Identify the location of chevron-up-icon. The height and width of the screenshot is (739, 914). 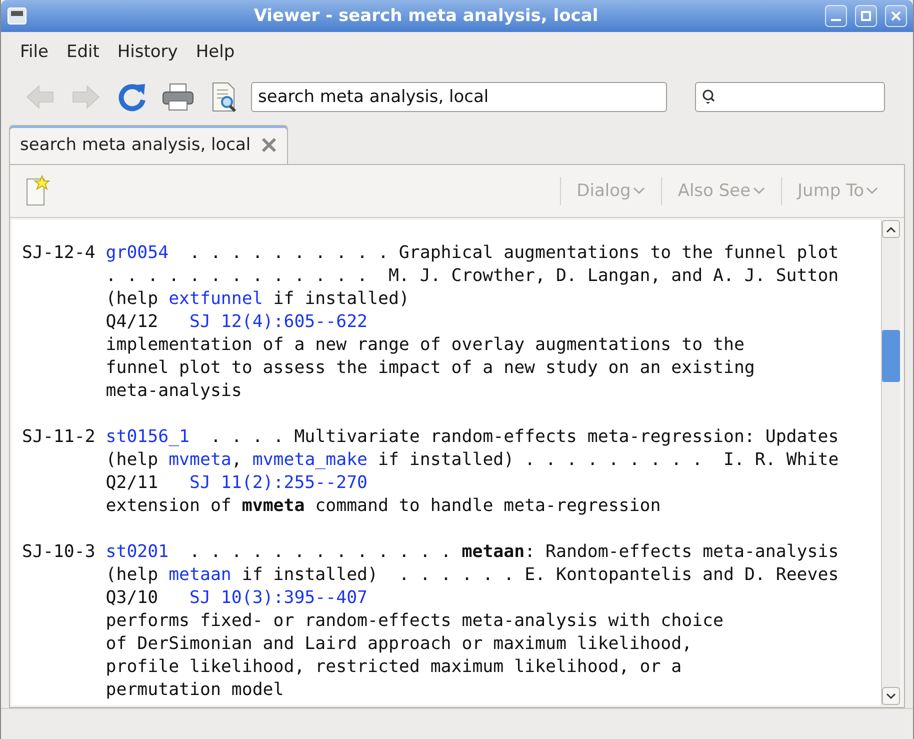
(891, 229).